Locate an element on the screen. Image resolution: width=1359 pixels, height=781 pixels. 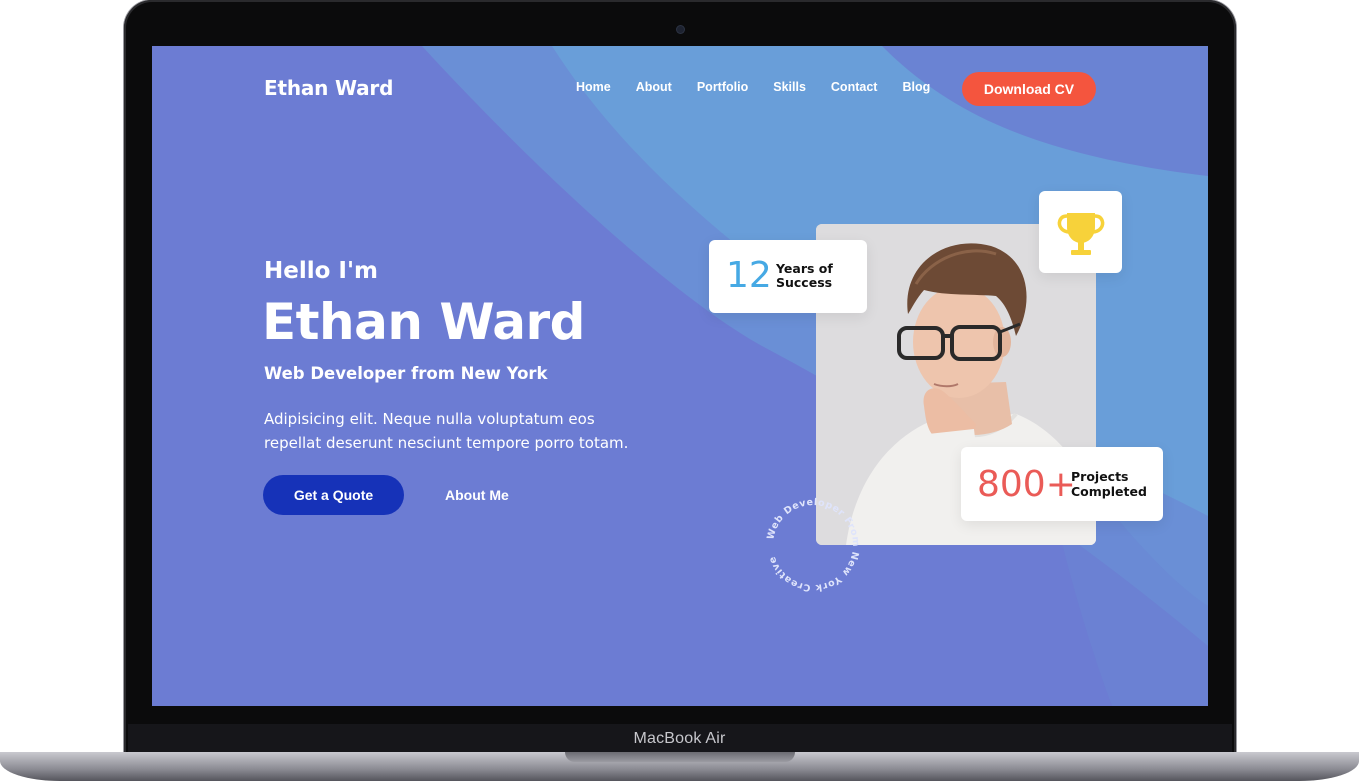
nav-home: Home is located at coordinates (593, 87).